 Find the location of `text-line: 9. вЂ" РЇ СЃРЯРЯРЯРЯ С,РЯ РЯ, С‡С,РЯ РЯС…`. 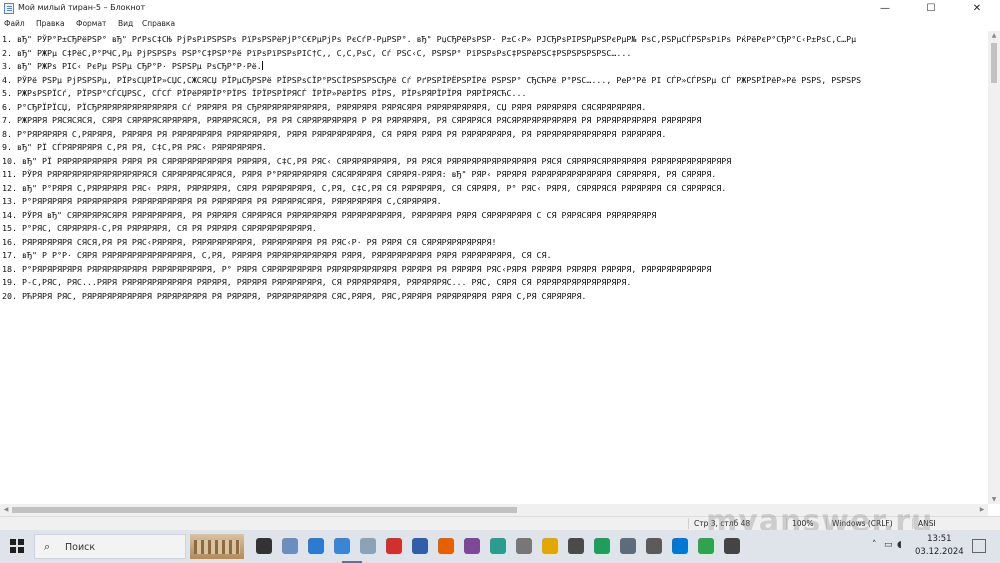

text-line: 9. вЂ" РЇ СЃРЯРЯРЯРЯ С,РЯ РЯ, С‡С,РЯ РЯС… is located at coordinates (134, 147).